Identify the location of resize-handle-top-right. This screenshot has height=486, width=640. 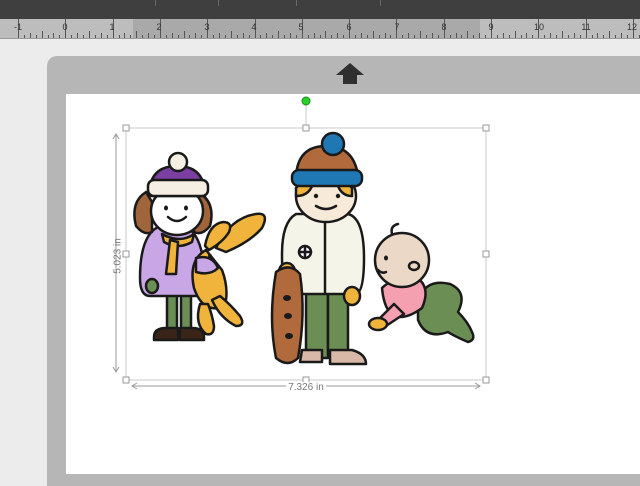
(486, 128).